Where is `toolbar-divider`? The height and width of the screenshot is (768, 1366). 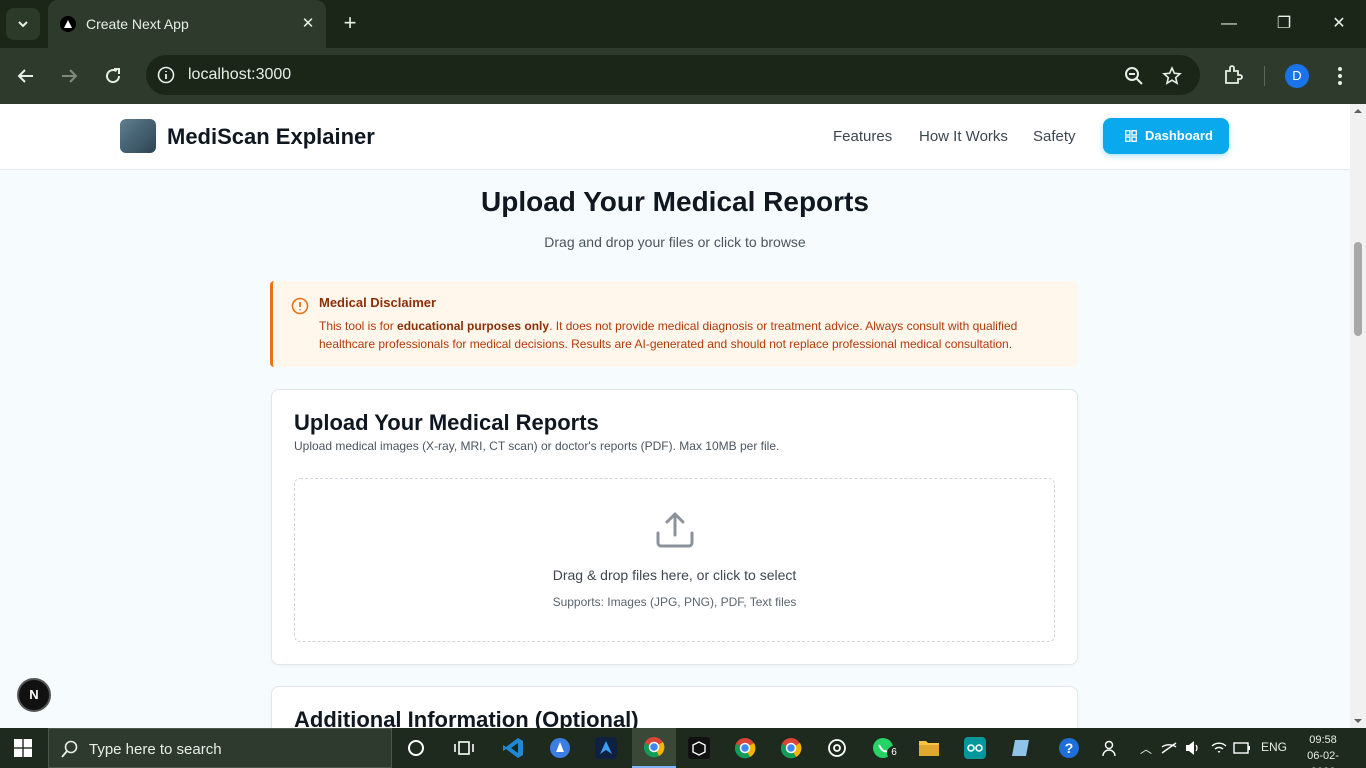
toolbar-divider is located at coordinates (1264, 76).